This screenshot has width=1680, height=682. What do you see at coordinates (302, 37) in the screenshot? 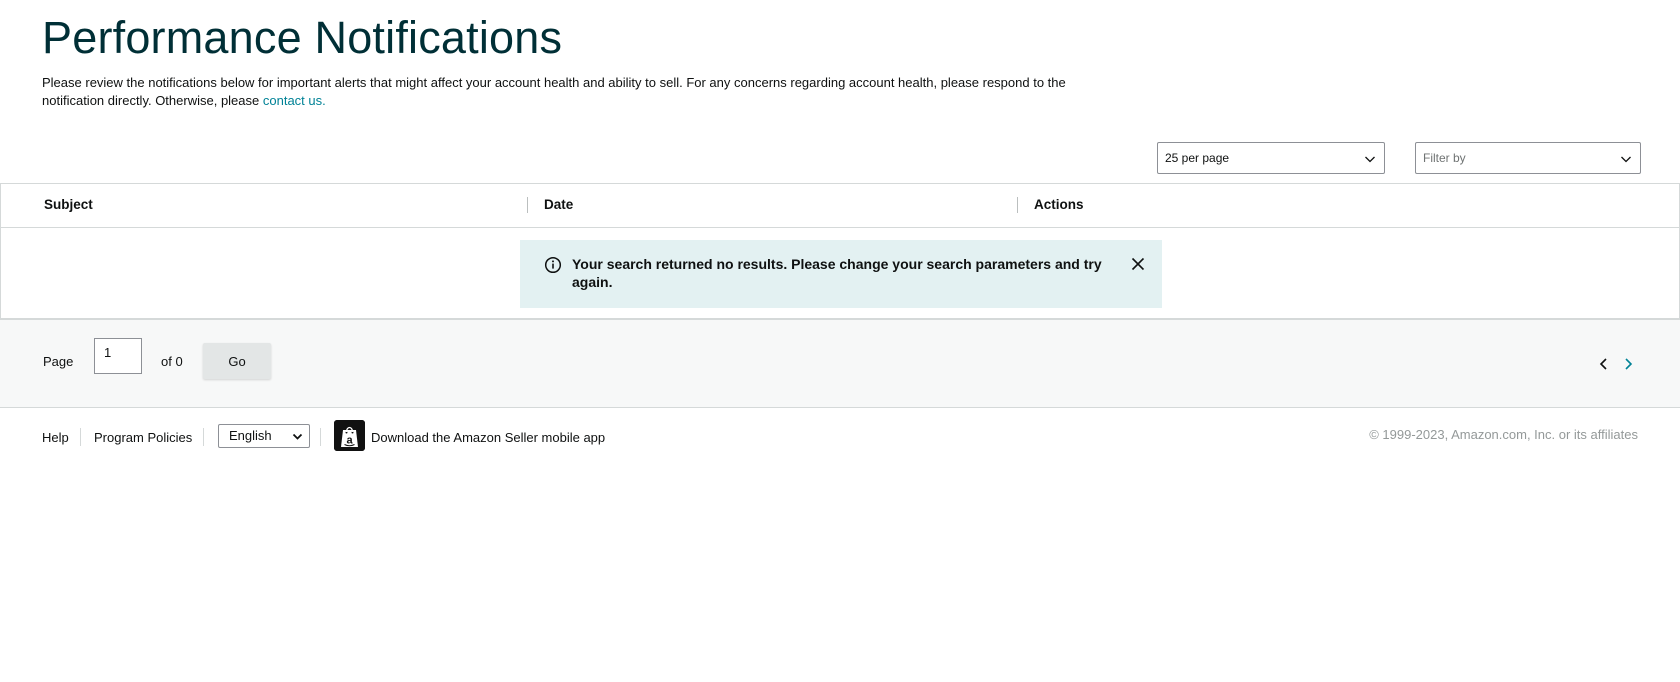
I see `page-title: Performance Notifications` at bounding box center [302, 37].